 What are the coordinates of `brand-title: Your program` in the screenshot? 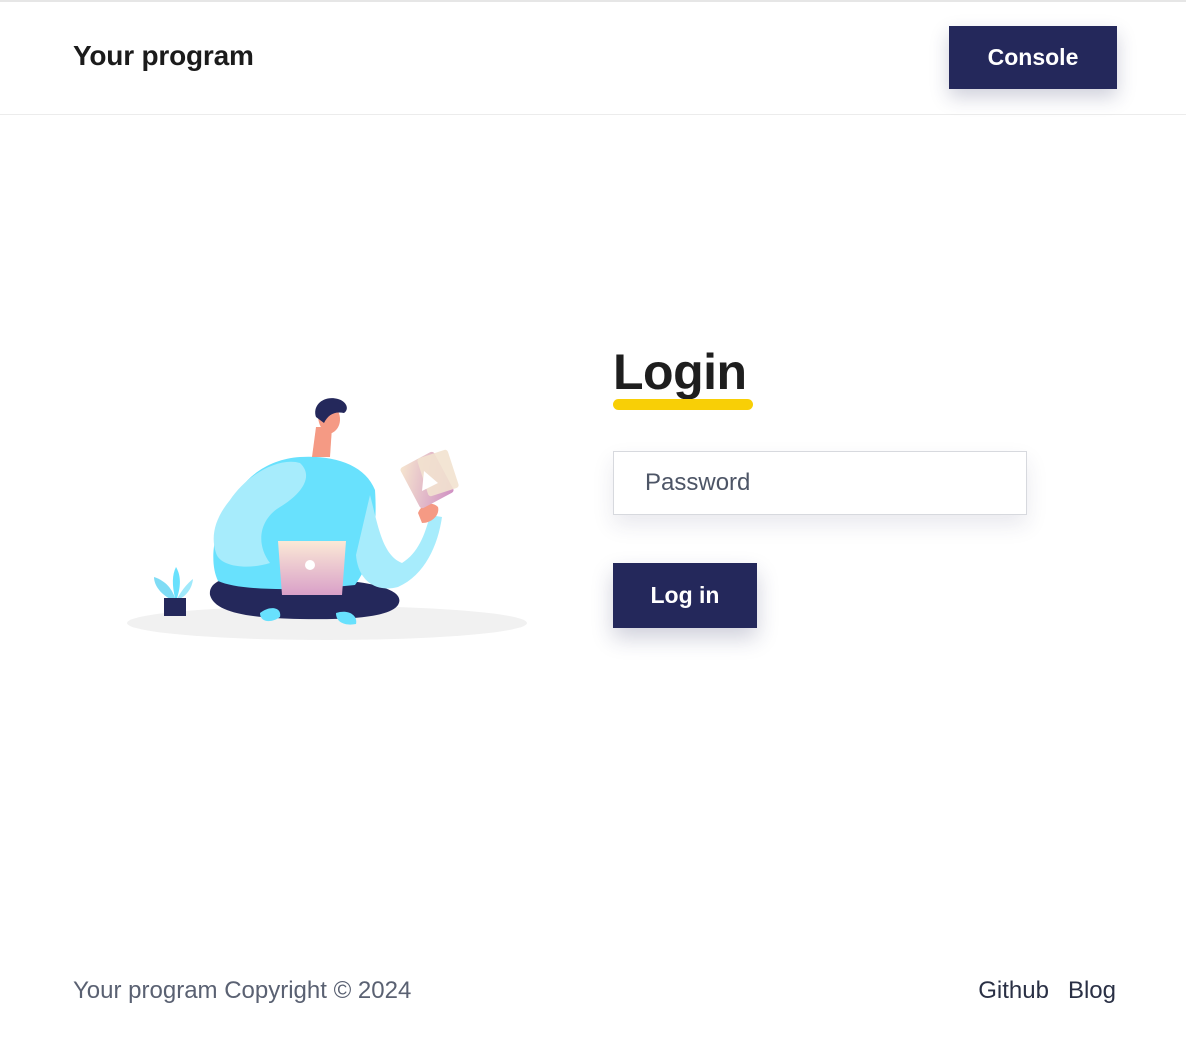 It's located at (163, 56).